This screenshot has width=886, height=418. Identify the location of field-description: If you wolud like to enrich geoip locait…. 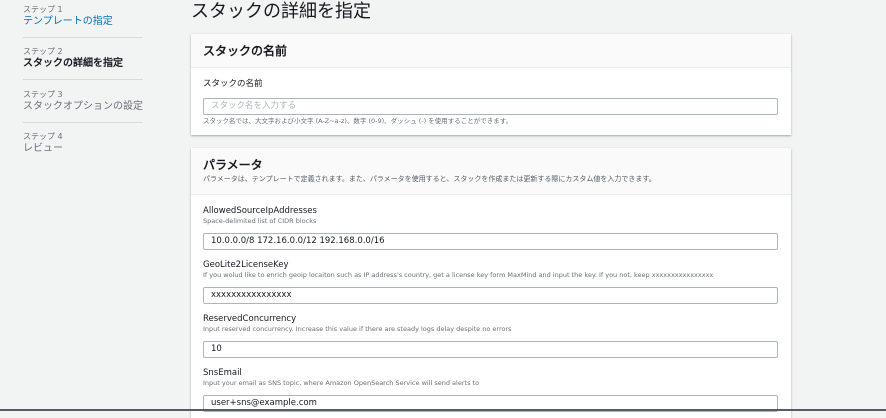
(458, 275).